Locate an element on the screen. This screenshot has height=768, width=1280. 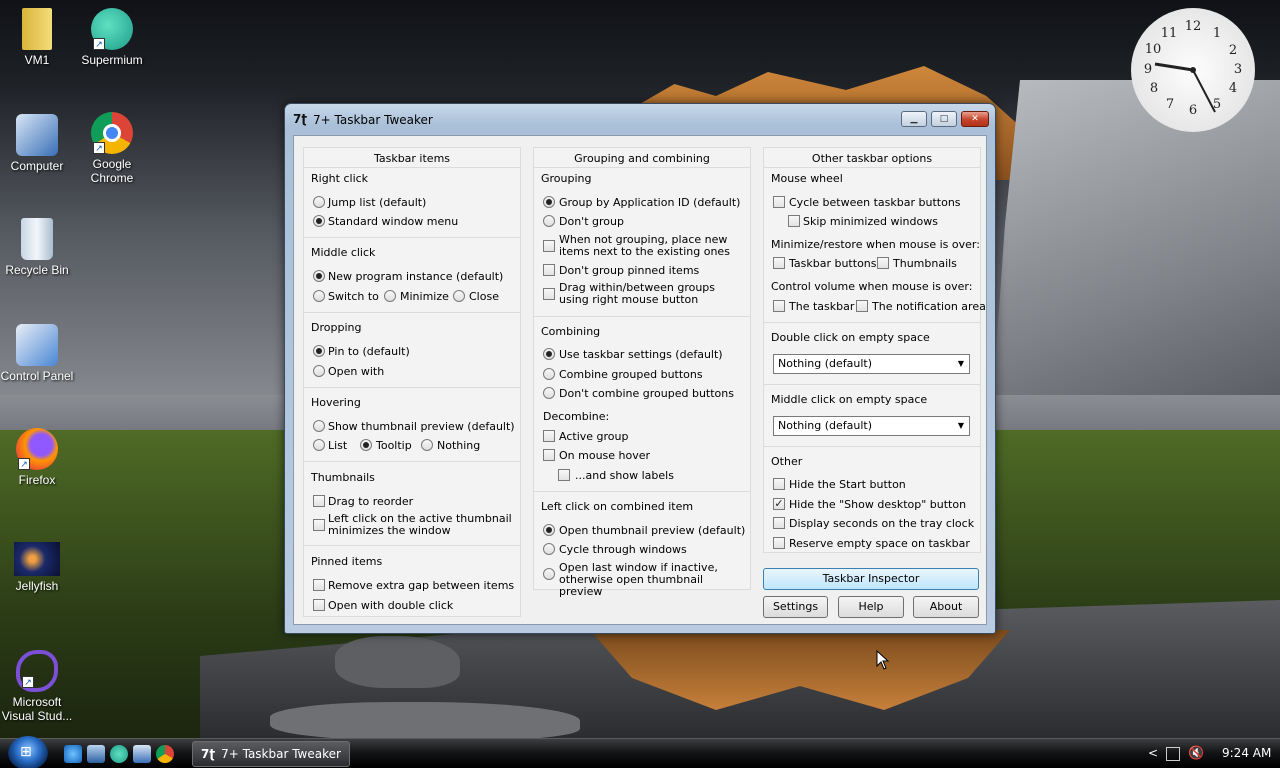
group-by-app-id-label: Group by Application ID (default) is located at coordinates (649, 202).